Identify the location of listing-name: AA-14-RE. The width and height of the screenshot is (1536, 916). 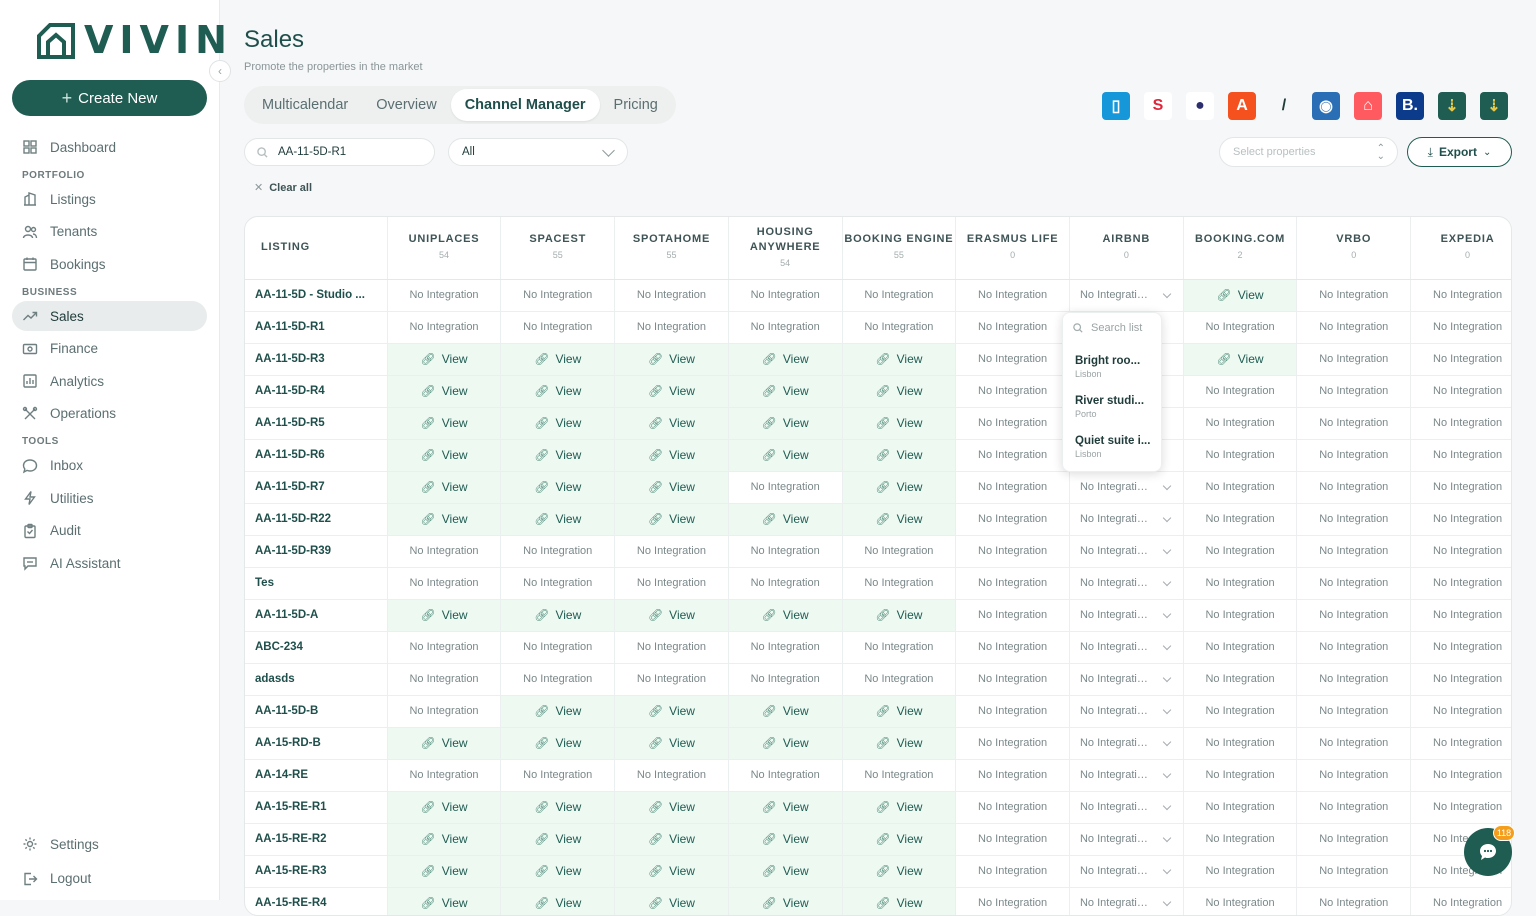
(316, 775).